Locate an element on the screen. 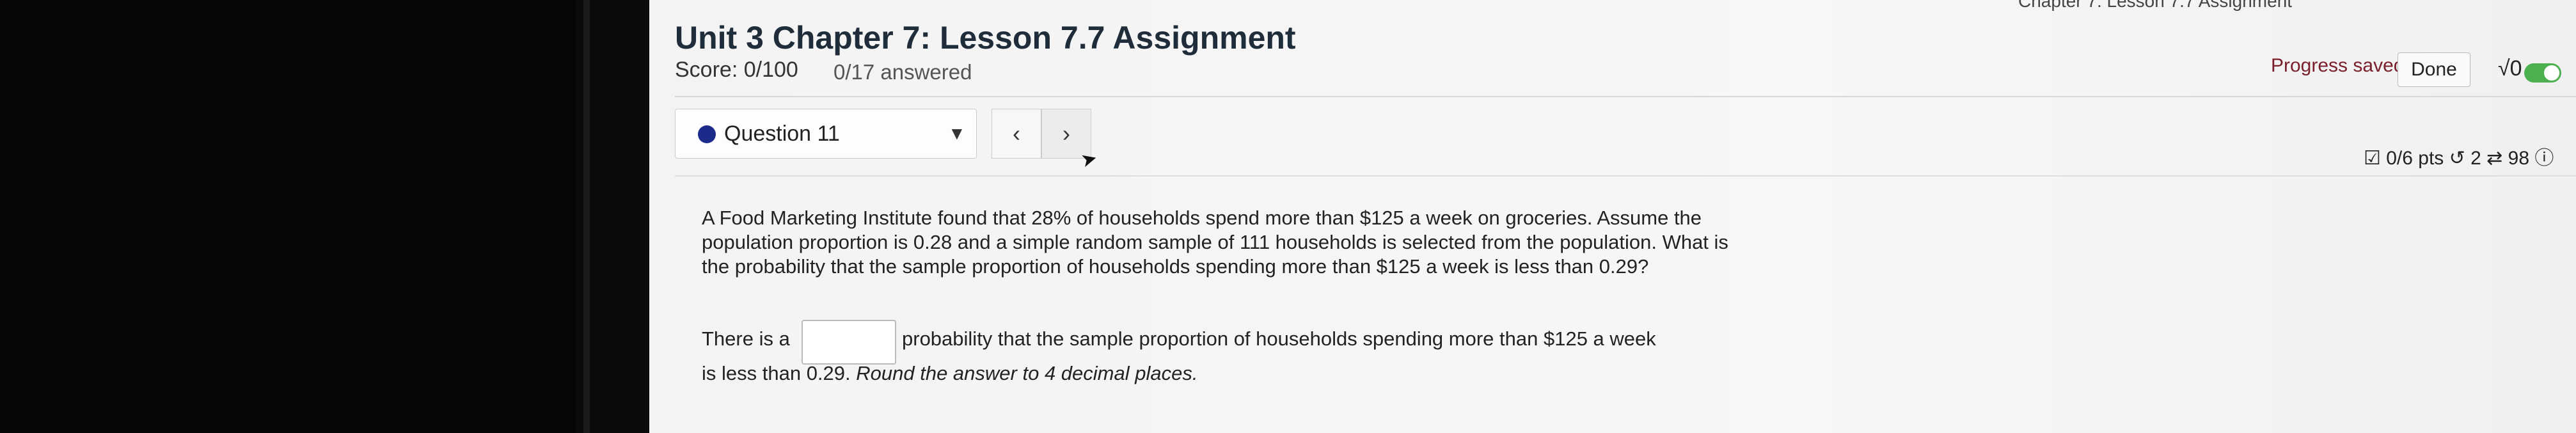 This screenshot has height=433, width=2576. divider-top is located at coordinates (1625, 96).